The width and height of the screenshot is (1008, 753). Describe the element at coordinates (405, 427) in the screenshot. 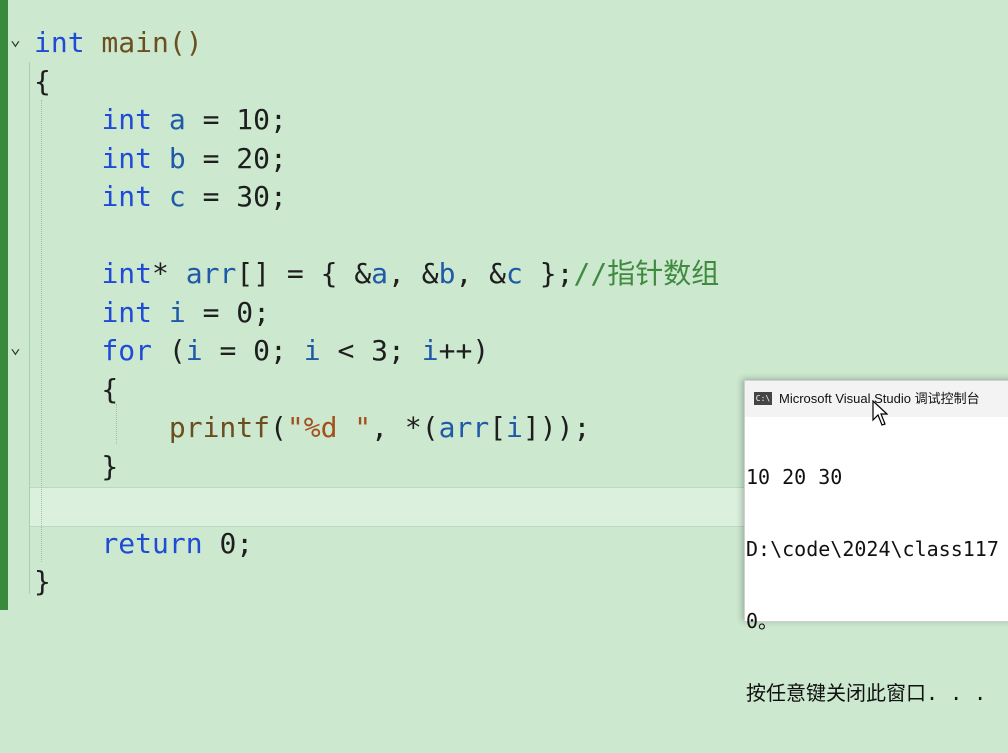

I see `code-token: , *(` at that location.